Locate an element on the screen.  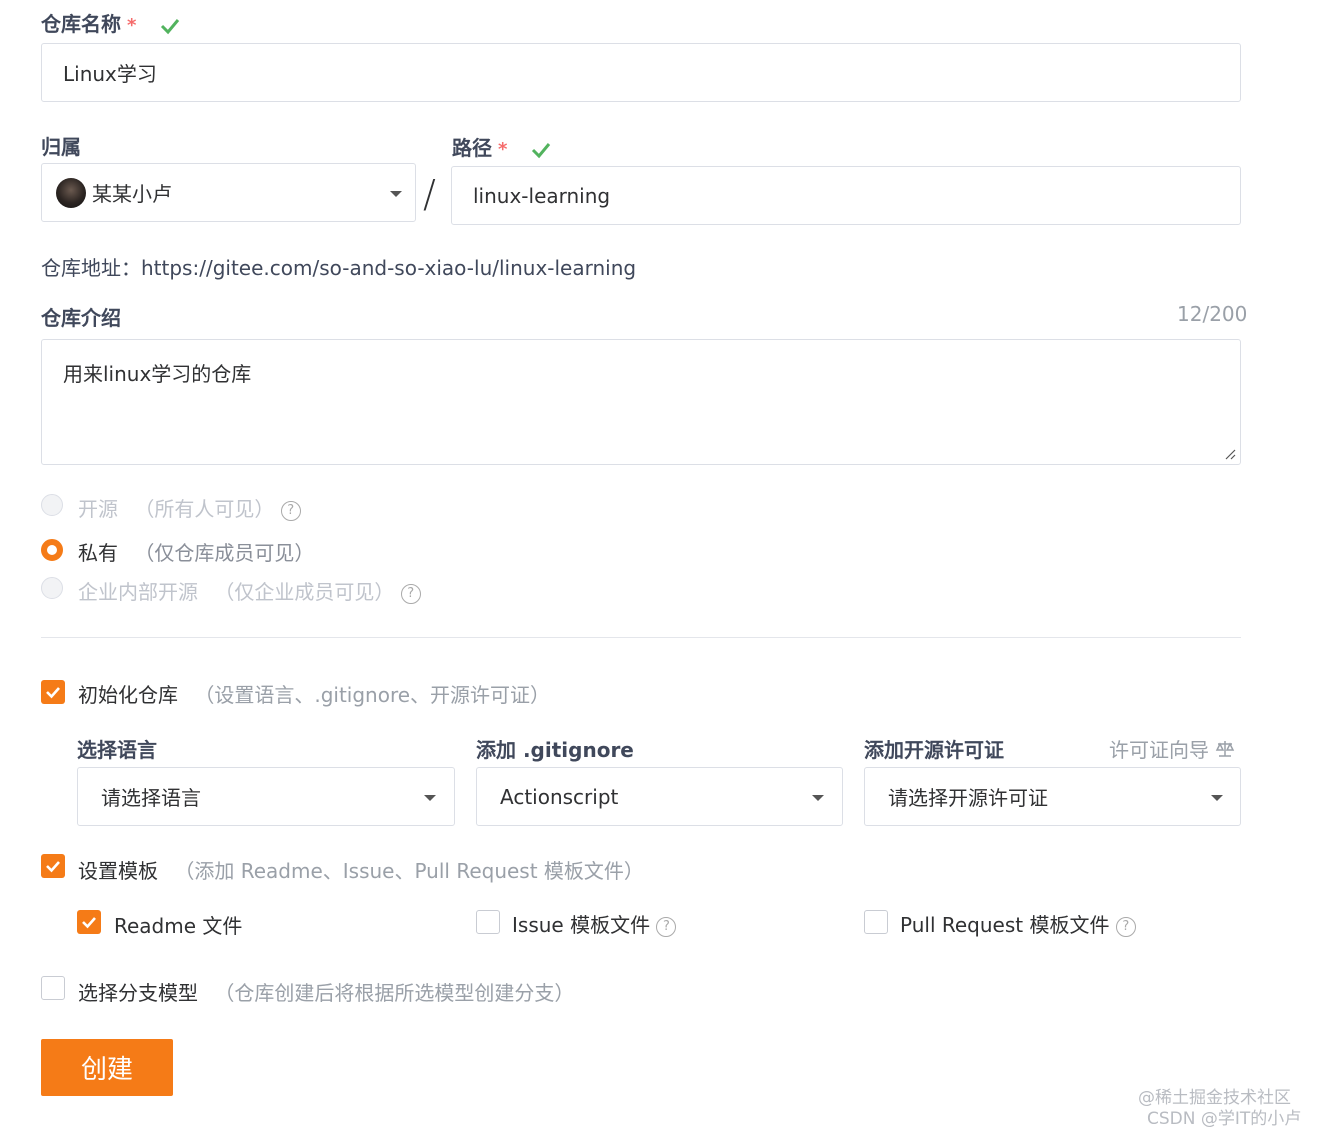
readme-checkbox is located at coordinates (89, 922).